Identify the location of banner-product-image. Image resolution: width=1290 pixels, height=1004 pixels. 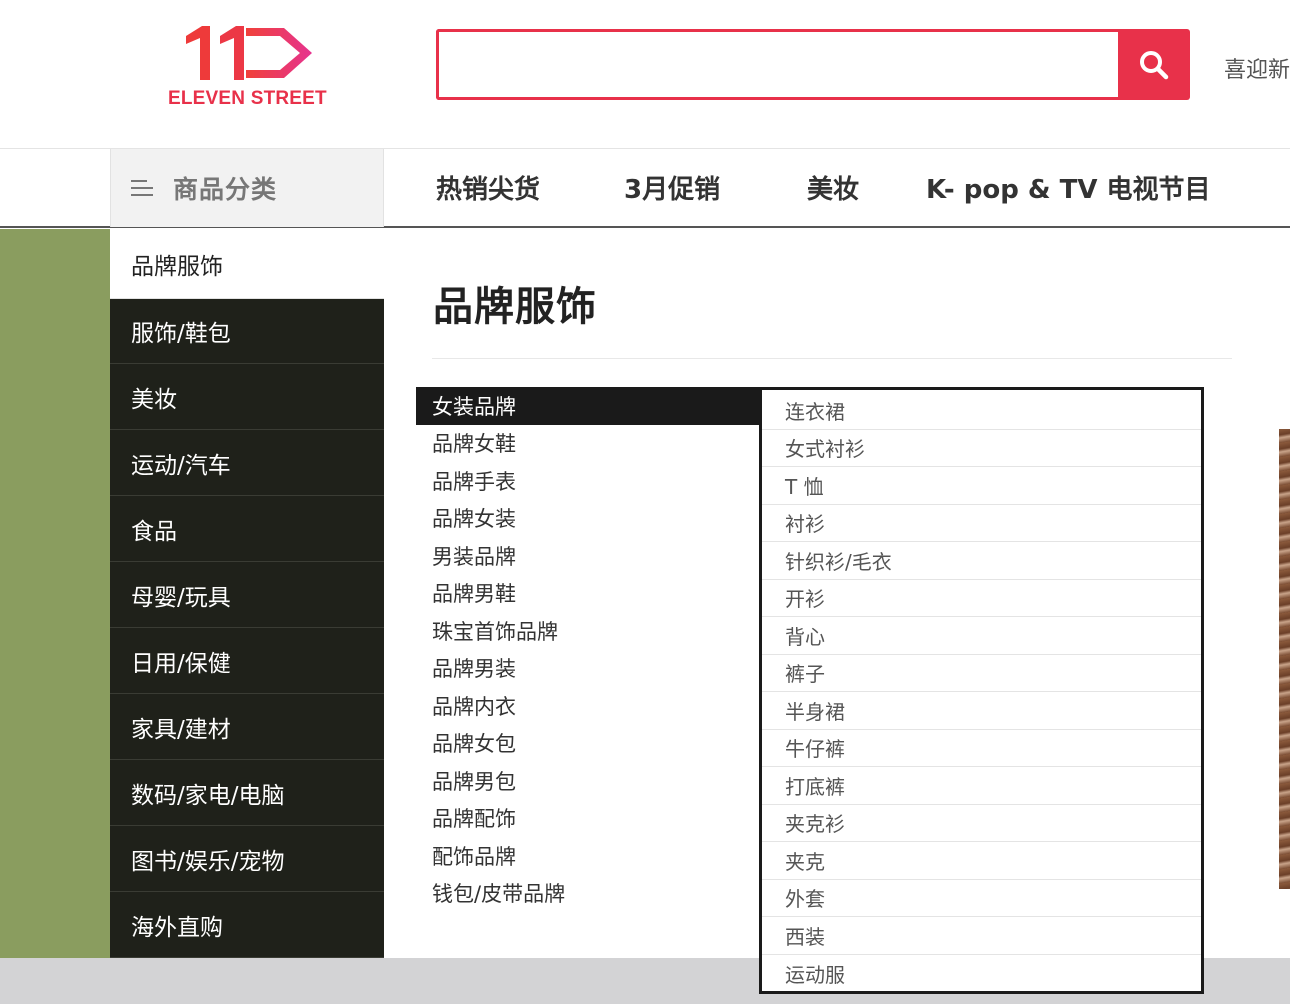
(1284, 659).